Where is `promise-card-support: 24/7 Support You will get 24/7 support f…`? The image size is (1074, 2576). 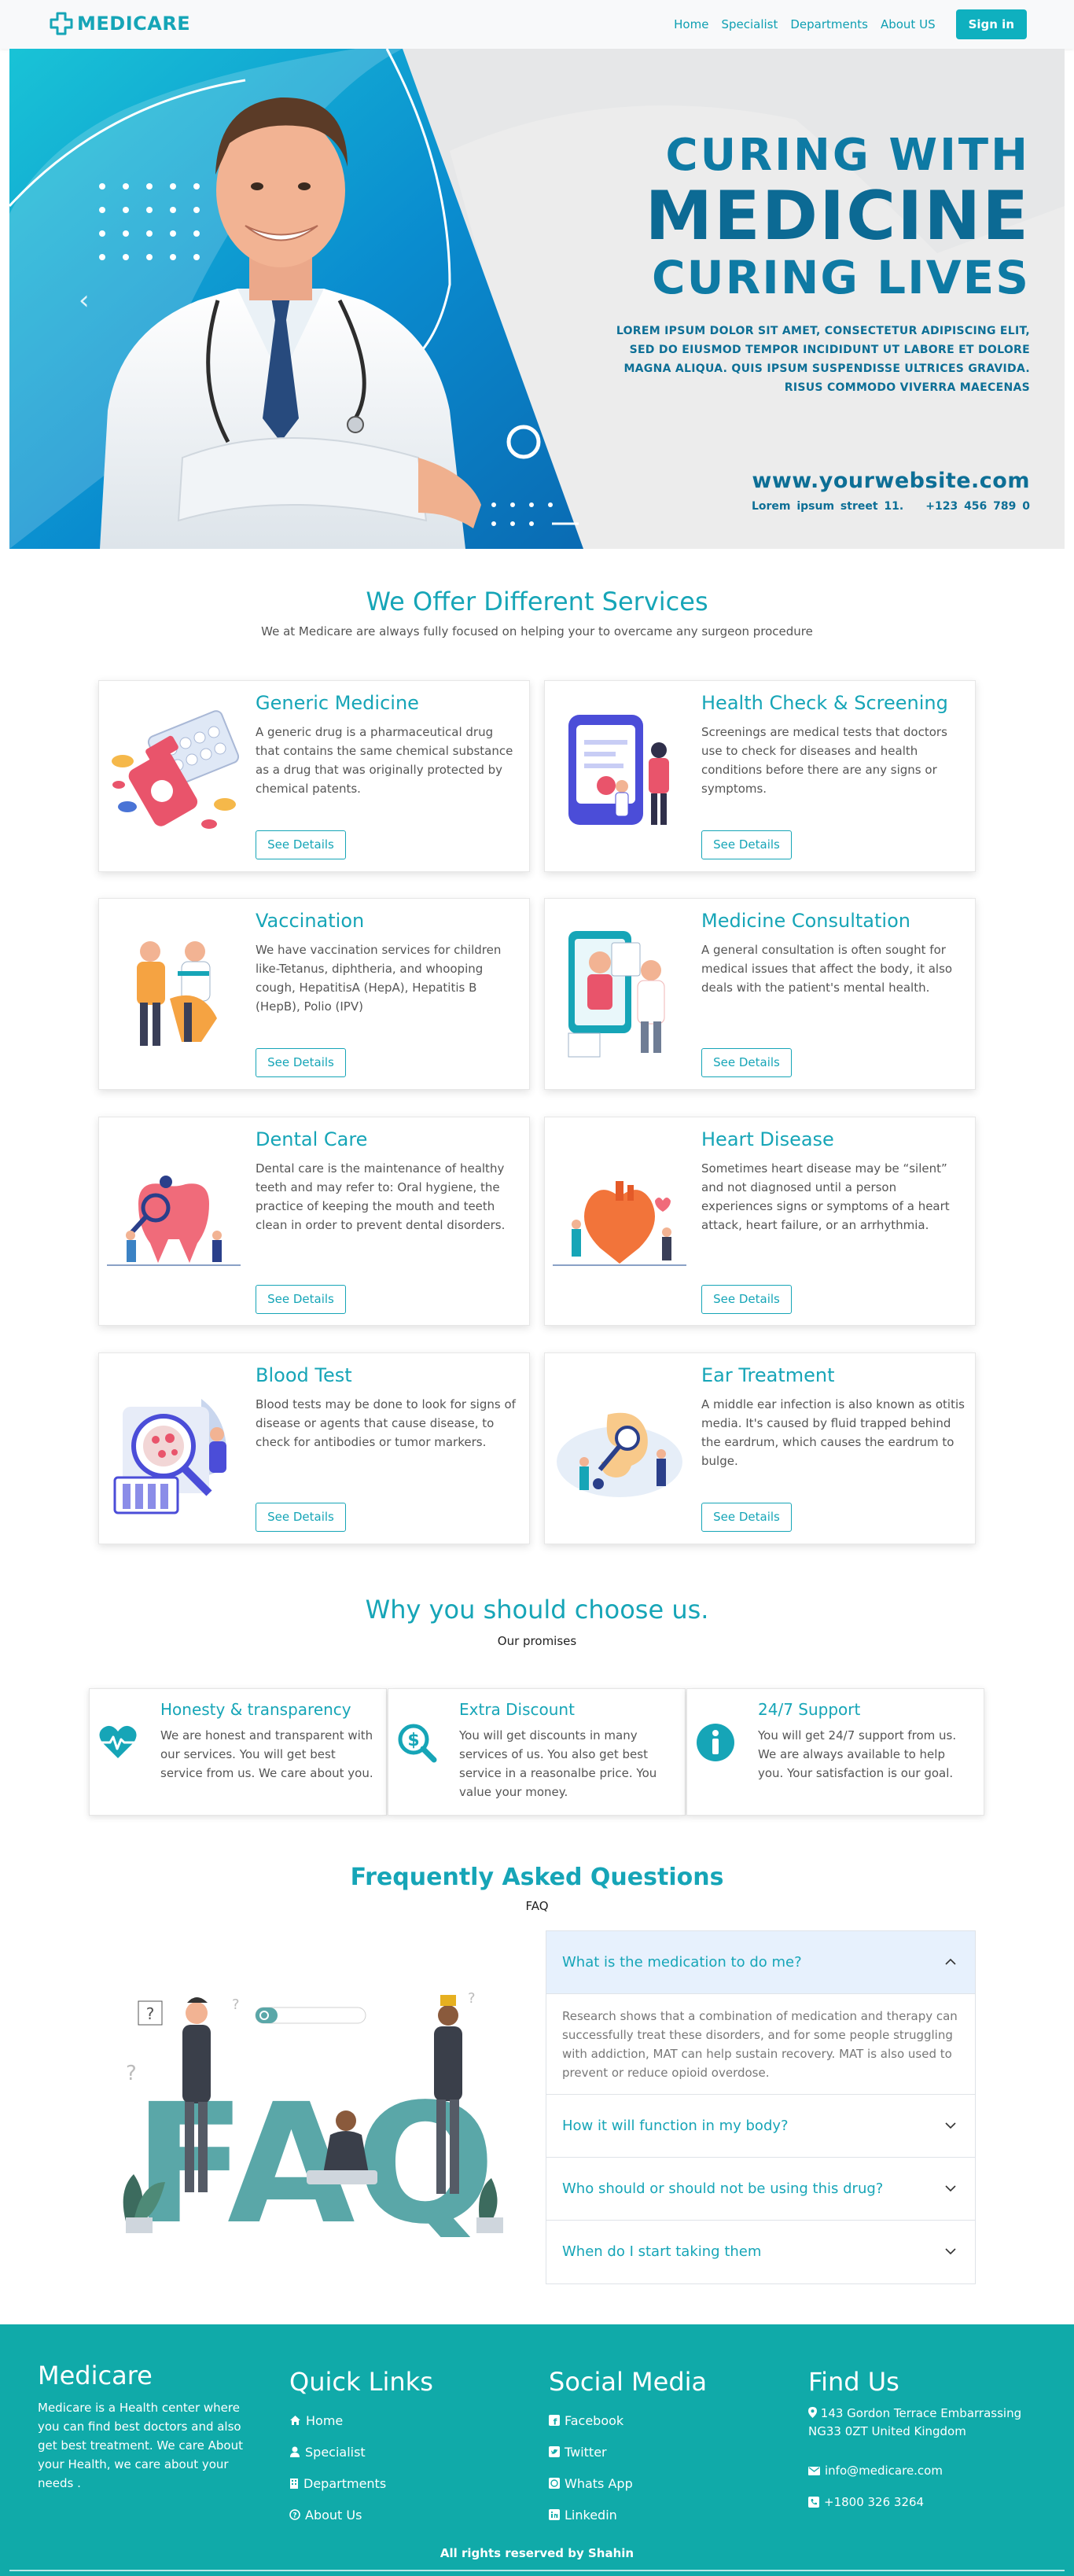
promise-card-support: 24/7 Support You will get 24/7 support f… is located at coordinates (835, 1752).